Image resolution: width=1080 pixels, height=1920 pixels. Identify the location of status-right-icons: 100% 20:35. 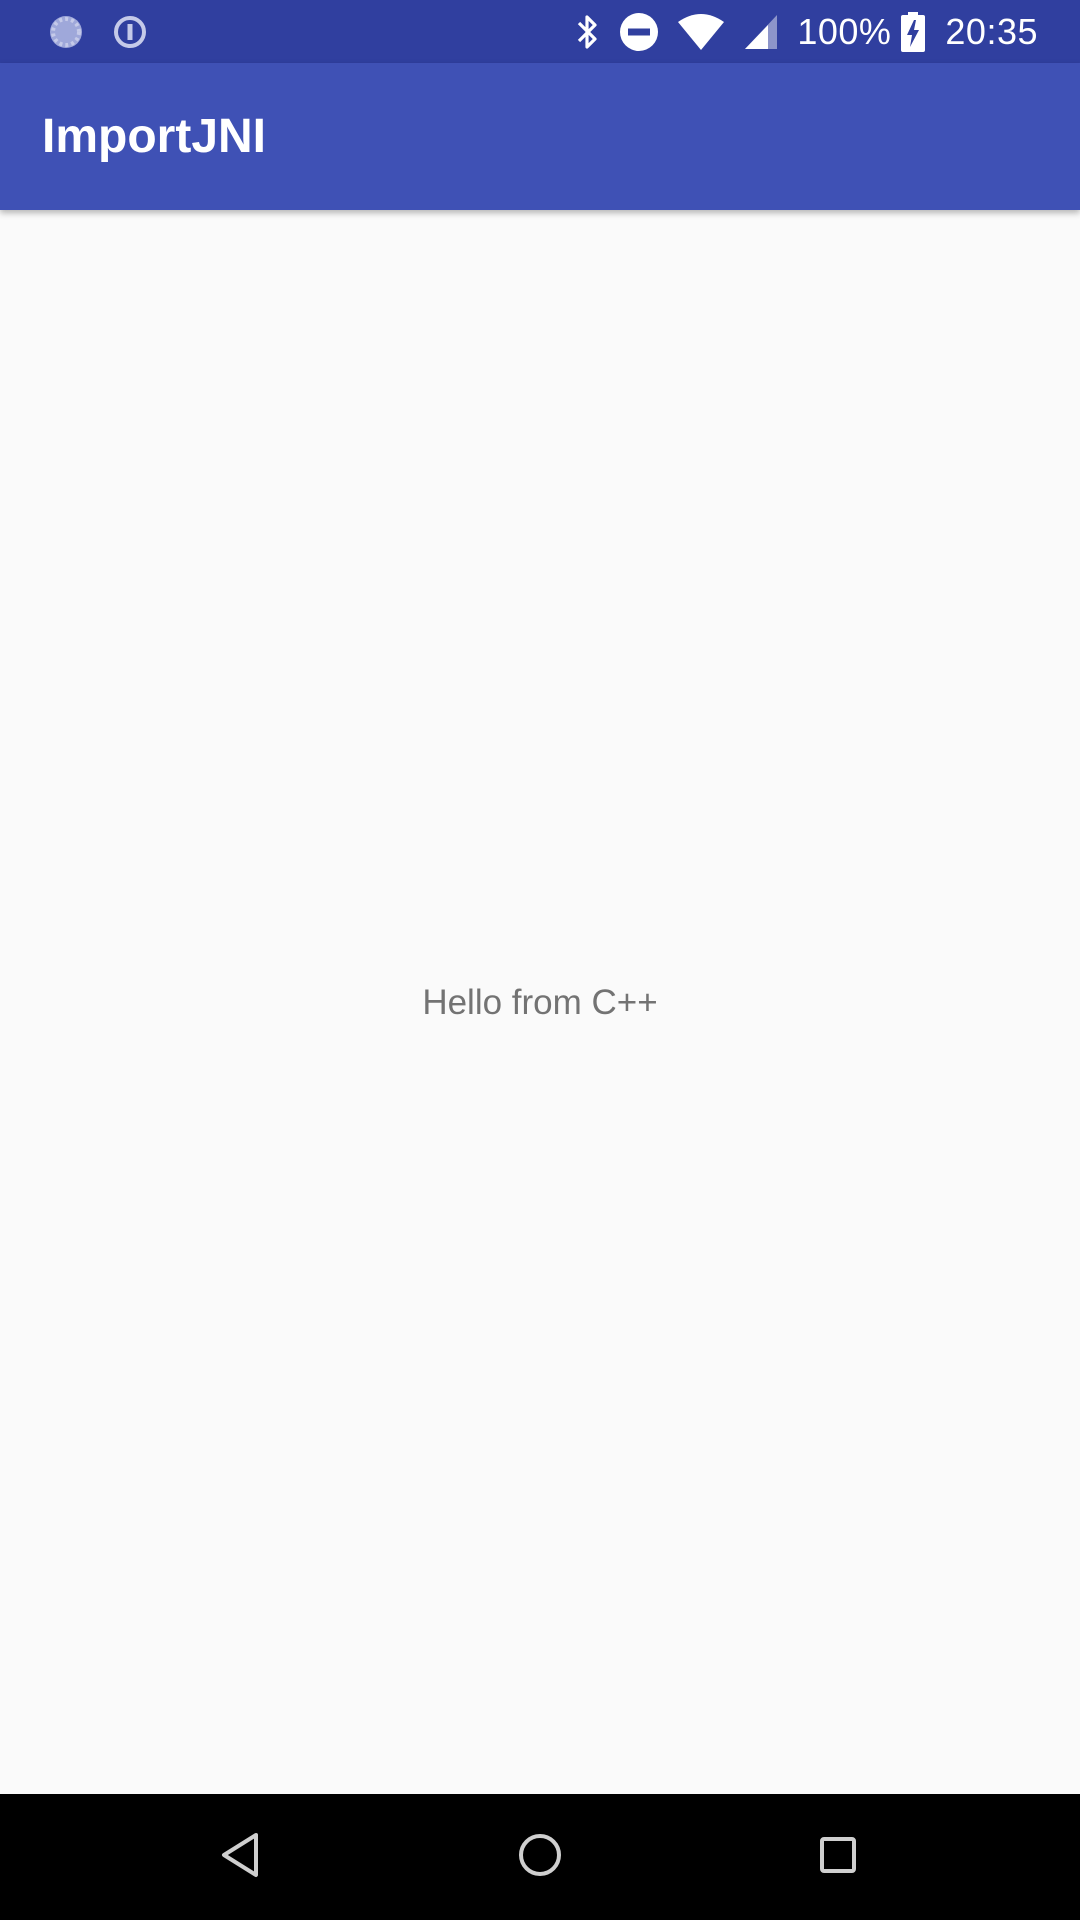
(806, 32).